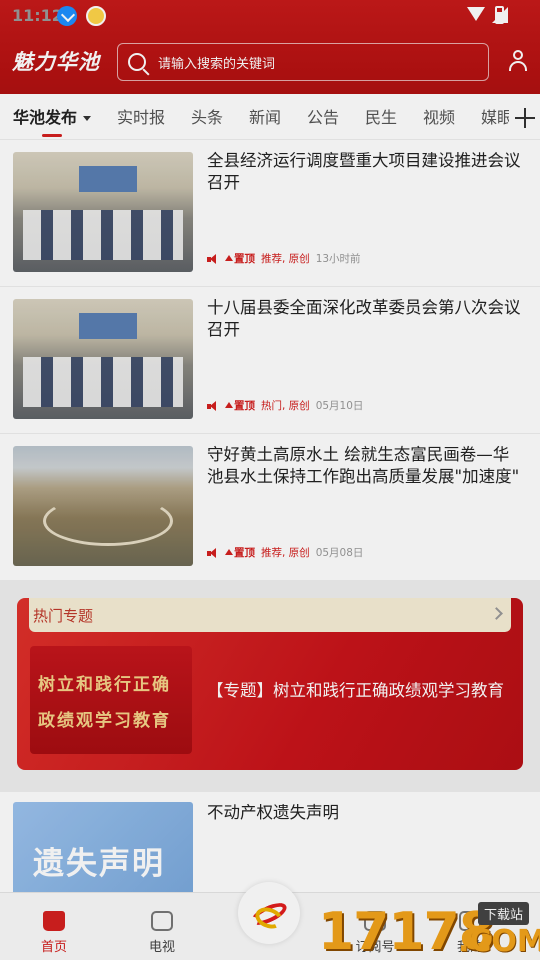  I want to click on nav-tv-label: 电视, so click(161, 947).